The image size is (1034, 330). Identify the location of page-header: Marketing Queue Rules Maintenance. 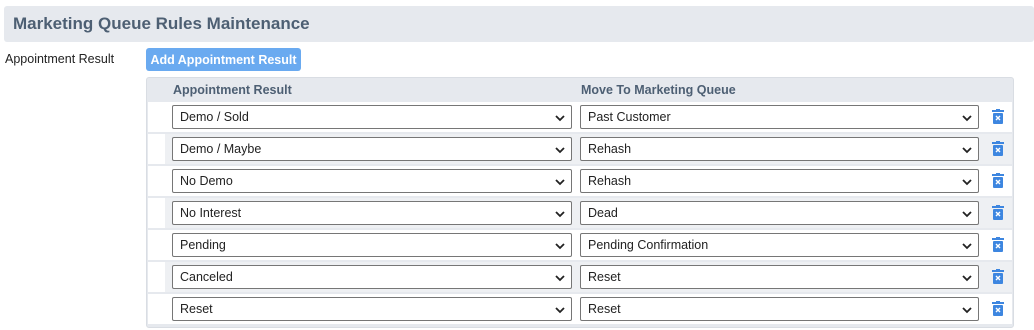
(519, 24).